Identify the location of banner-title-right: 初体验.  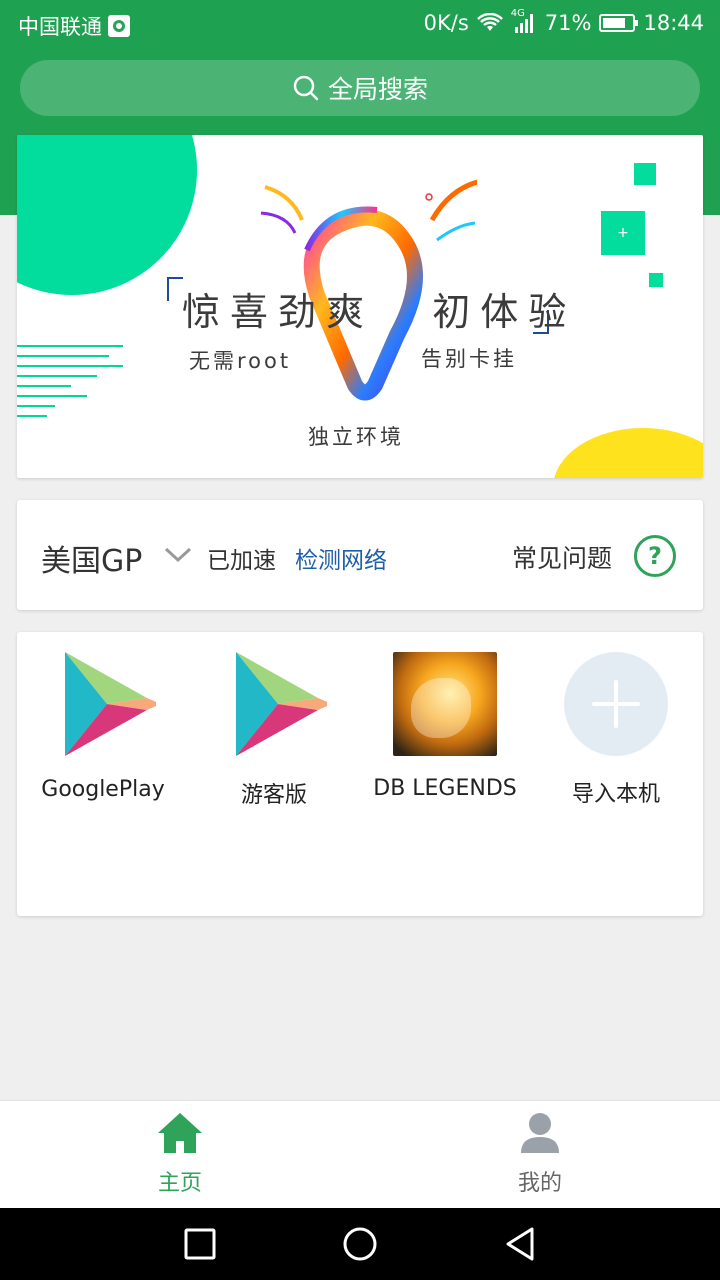
(504, 312).